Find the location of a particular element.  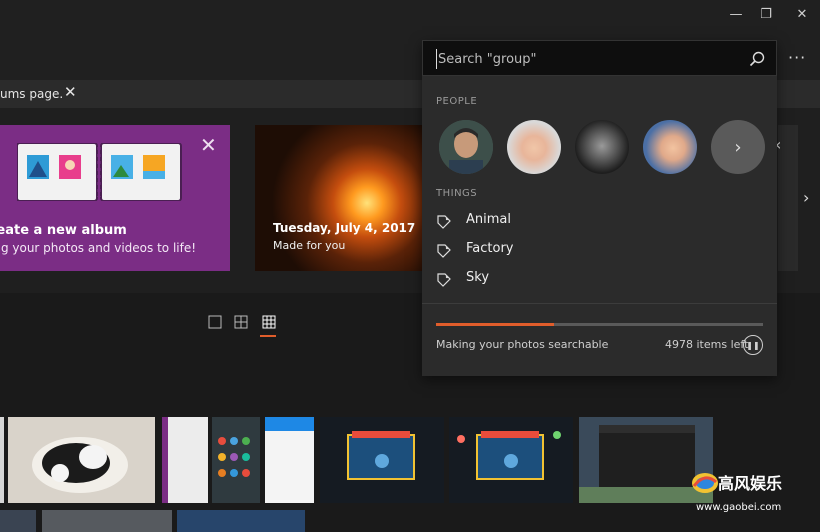

people-section-label: PEOPLE is located at coordinates (457, 101).